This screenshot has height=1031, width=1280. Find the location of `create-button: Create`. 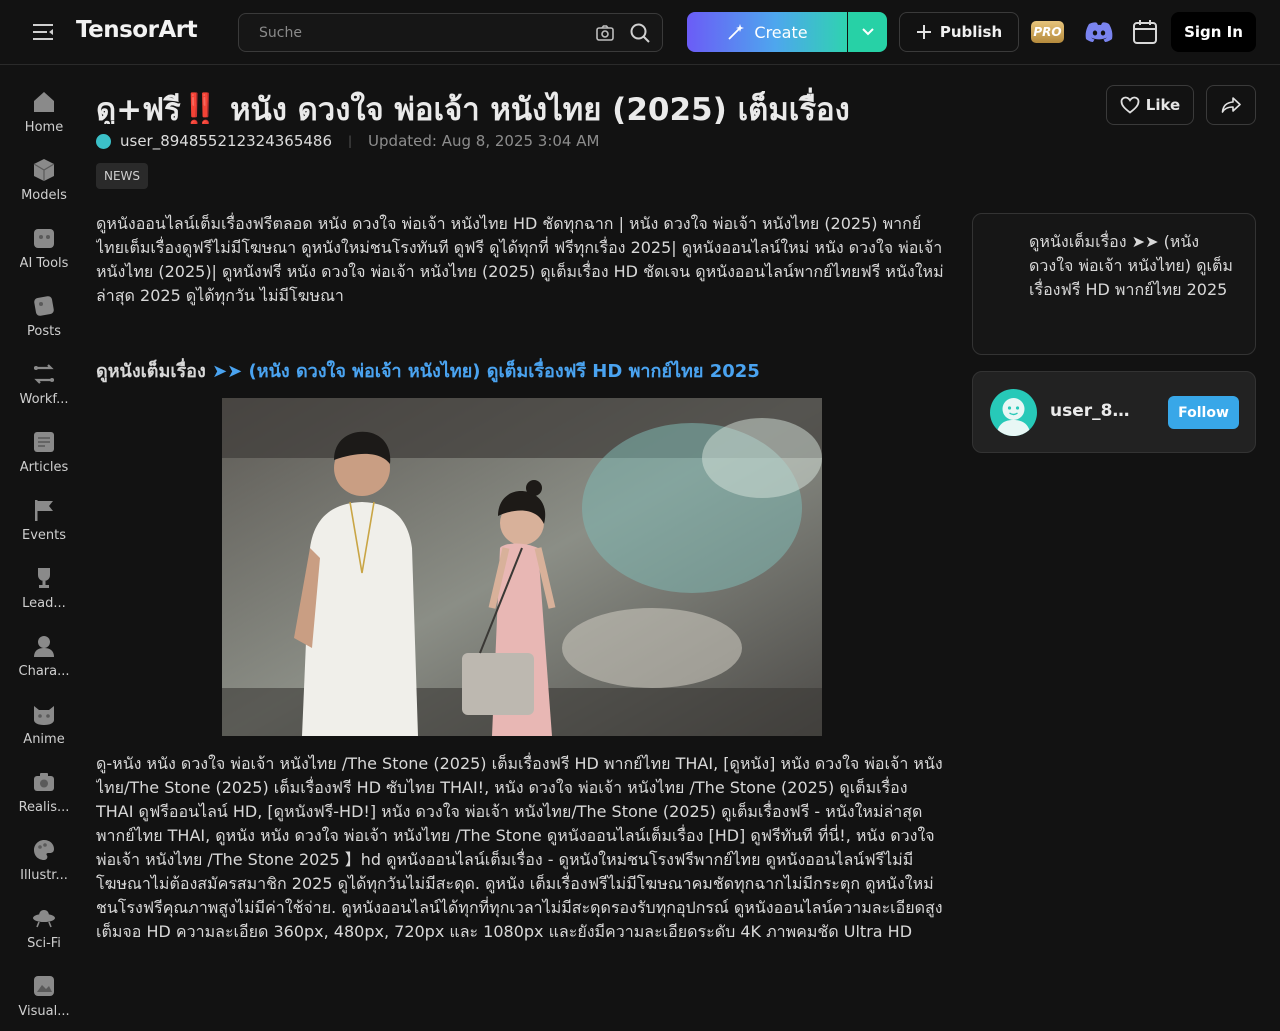

create-button: Create is located at coordinates (767, 32).